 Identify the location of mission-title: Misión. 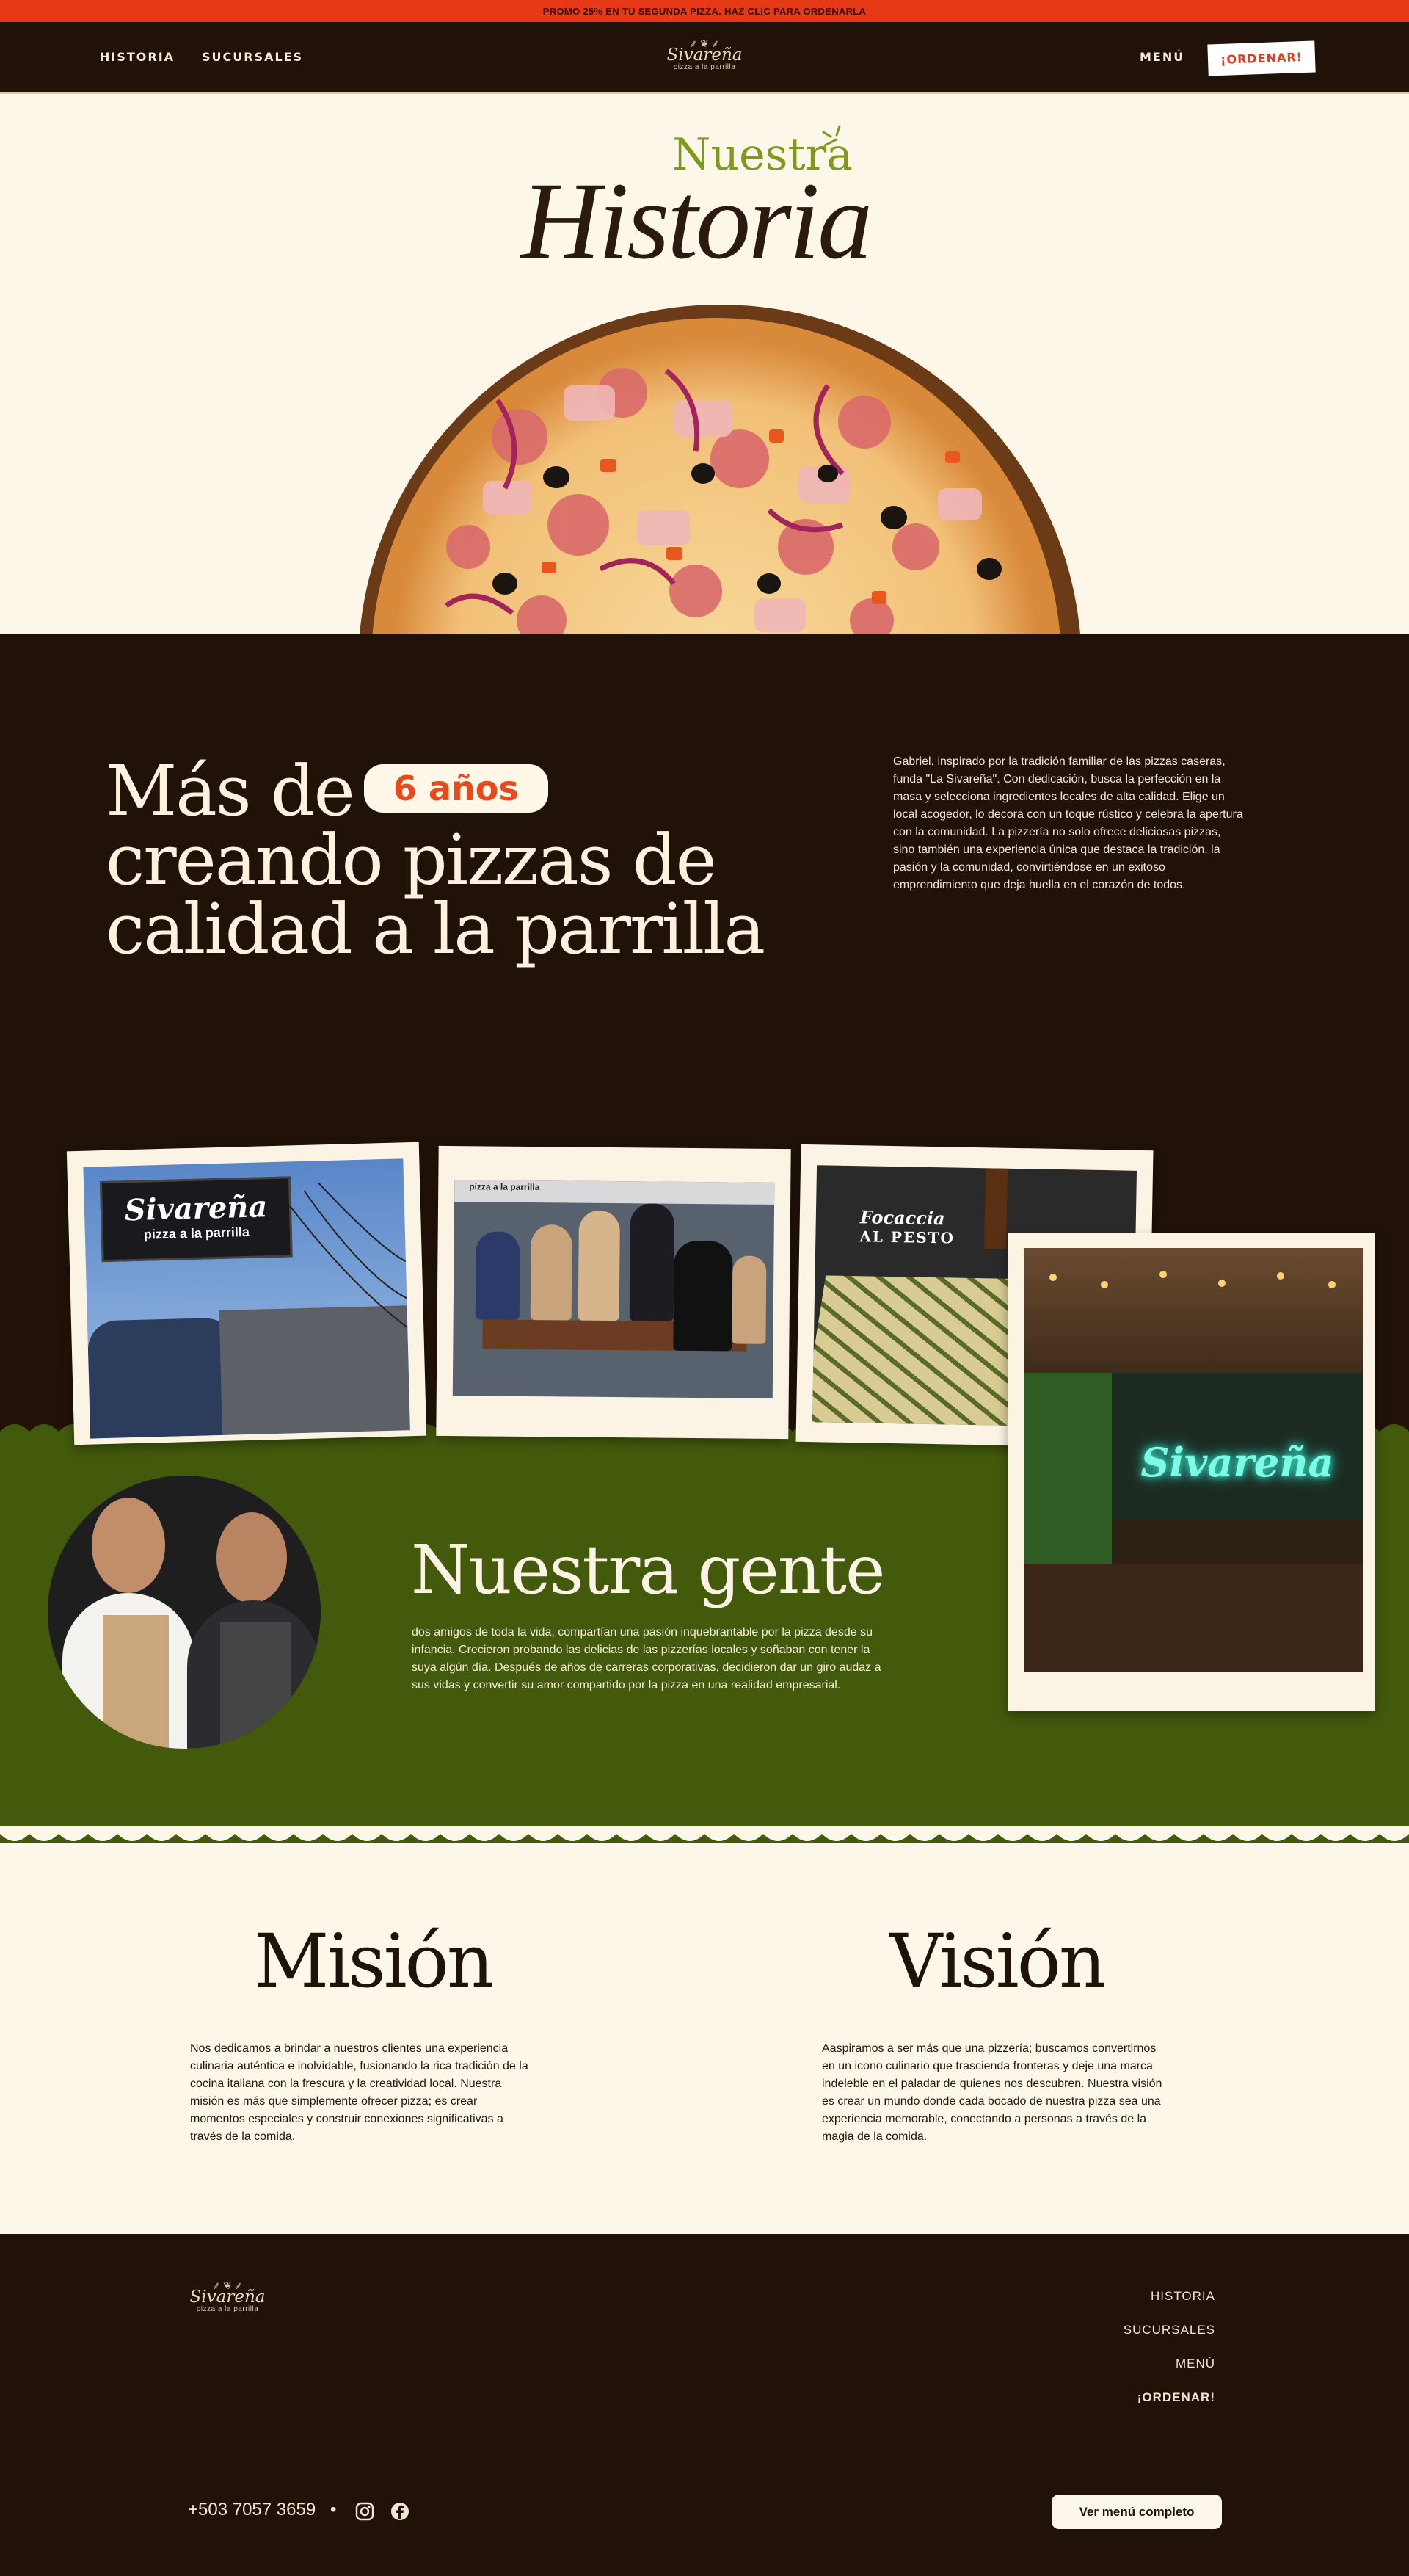
(374, 1961).